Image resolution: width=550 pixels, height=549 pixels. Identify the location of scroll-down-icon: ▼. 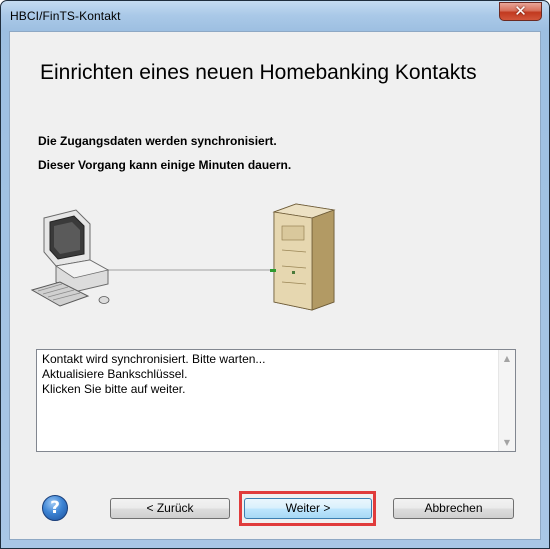
(507, 442).